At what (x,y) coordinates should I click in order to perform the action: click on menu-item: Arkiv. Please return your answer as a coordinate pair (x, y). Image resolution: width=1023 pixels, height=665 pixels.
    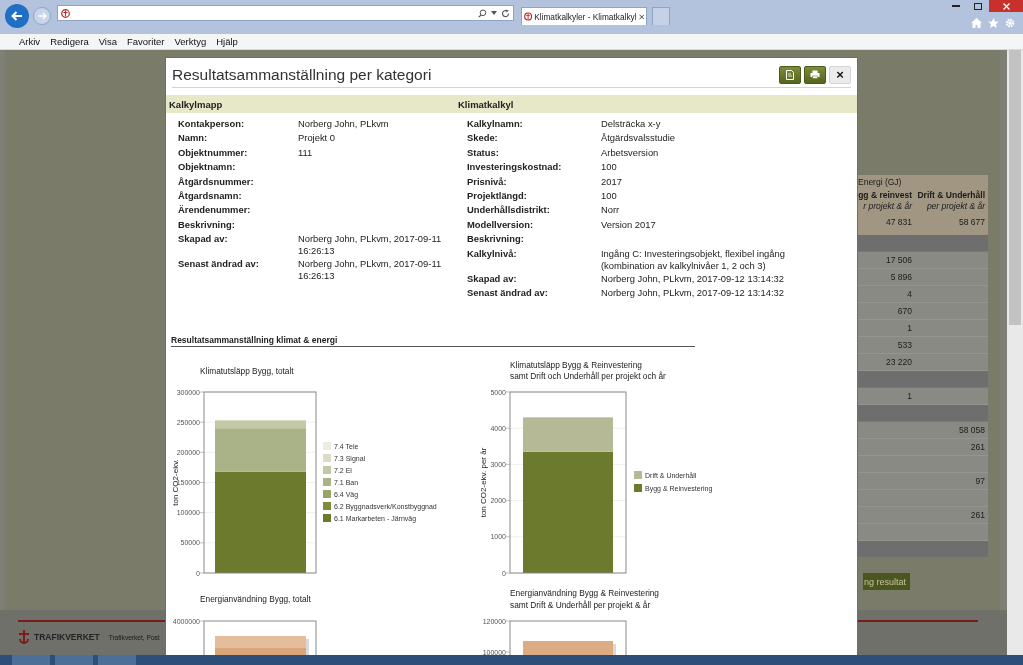
    Looking at the image, I should click on (30, 41).